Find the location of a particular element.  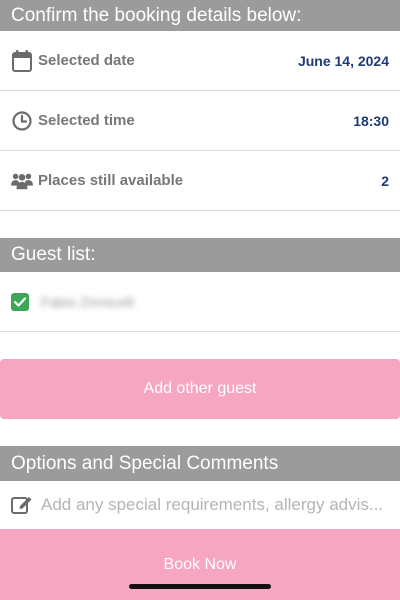

guest-name: Fabio Zinnicelli is located at coordinates (88, 301).